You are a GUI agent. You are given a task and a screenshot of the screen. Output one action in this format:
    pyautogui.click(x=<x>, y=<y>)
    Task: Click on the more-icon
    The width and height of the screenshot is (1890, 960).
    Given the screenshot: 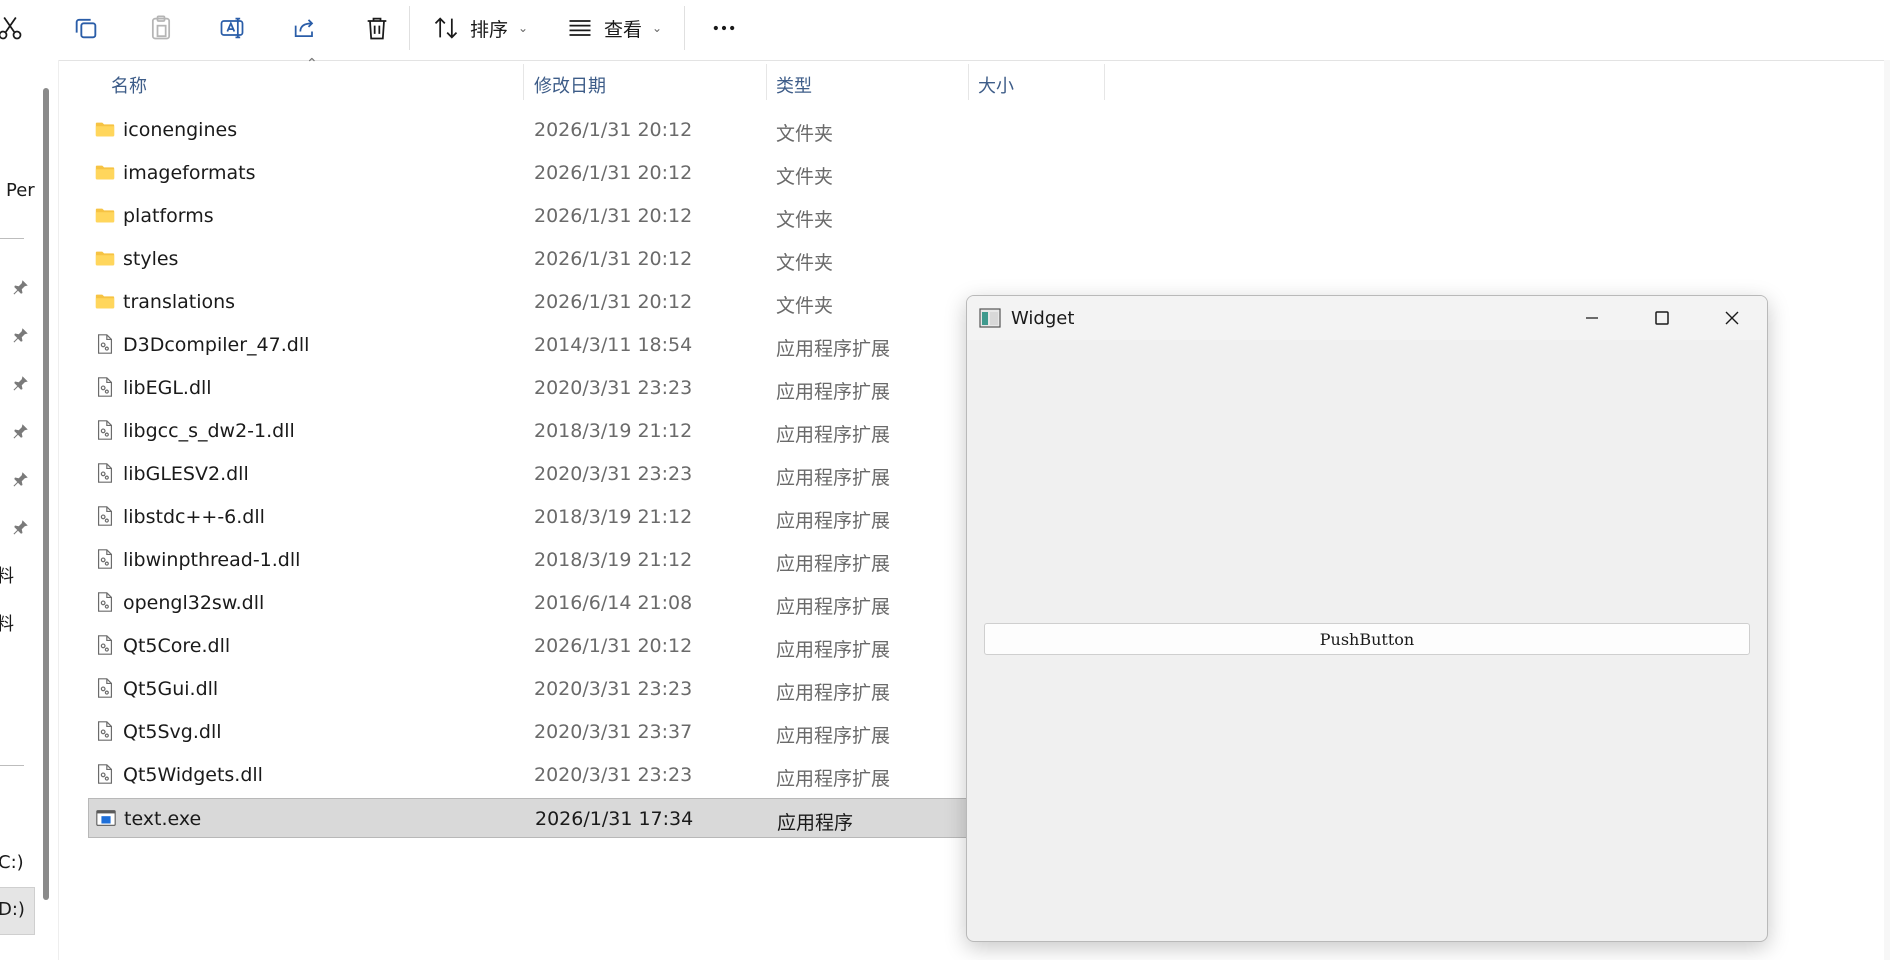 What is the action you would take?
    pyautogui.click(x=724, y=28)
    